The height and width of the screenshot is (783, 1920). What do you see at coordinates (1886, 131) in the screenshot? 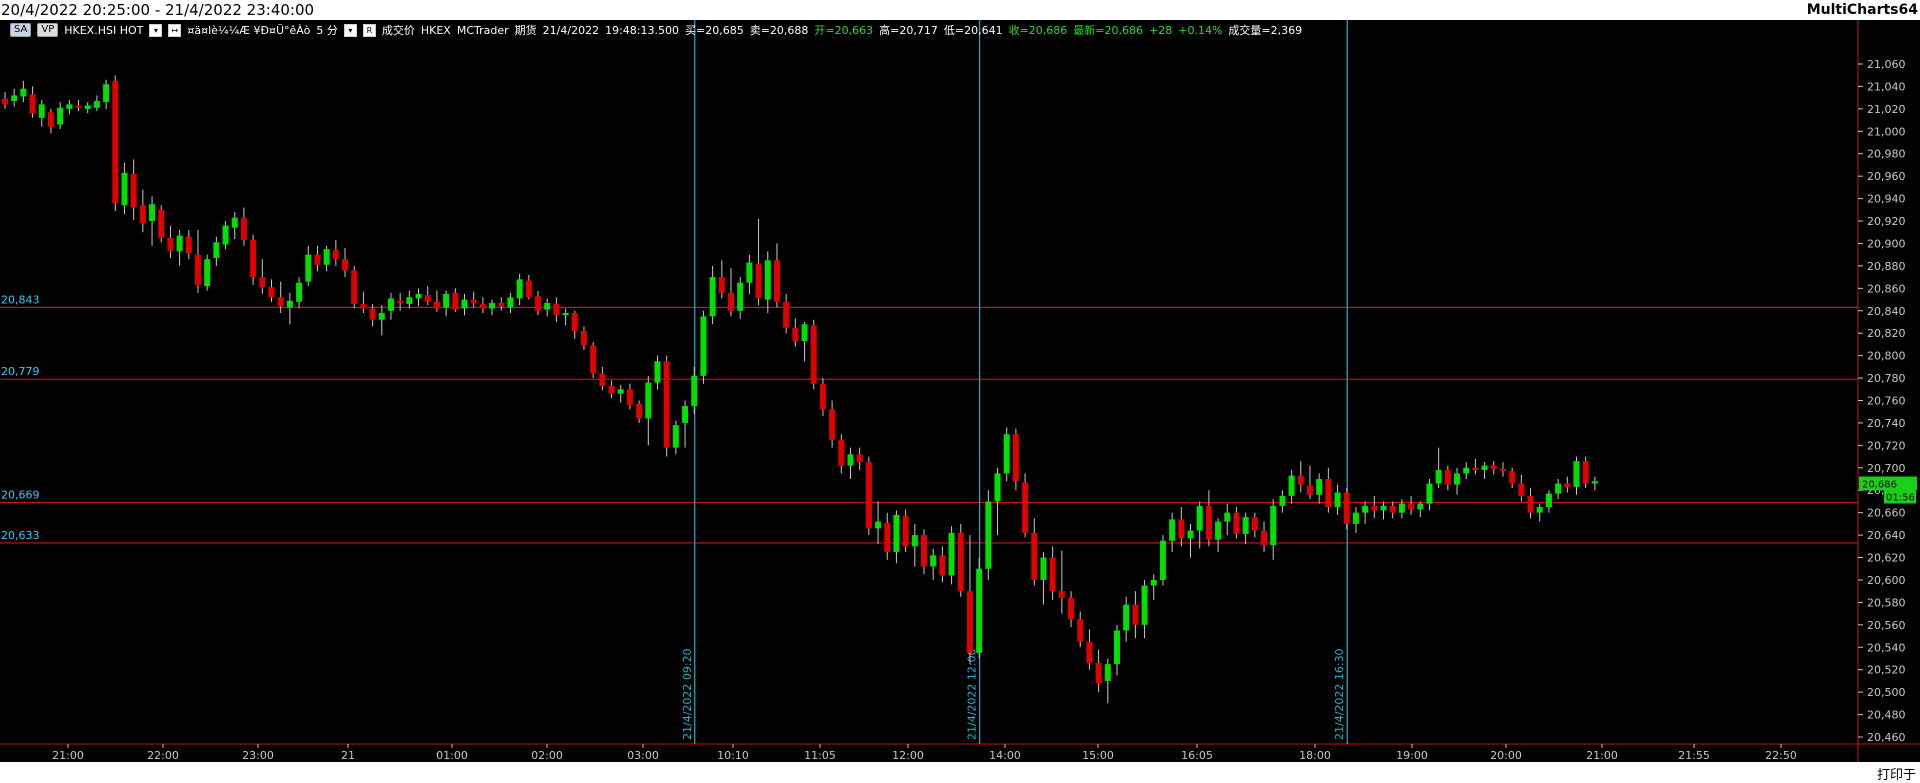
I see `y-tick-label: 21,000` at bounding box center [1886, 131].